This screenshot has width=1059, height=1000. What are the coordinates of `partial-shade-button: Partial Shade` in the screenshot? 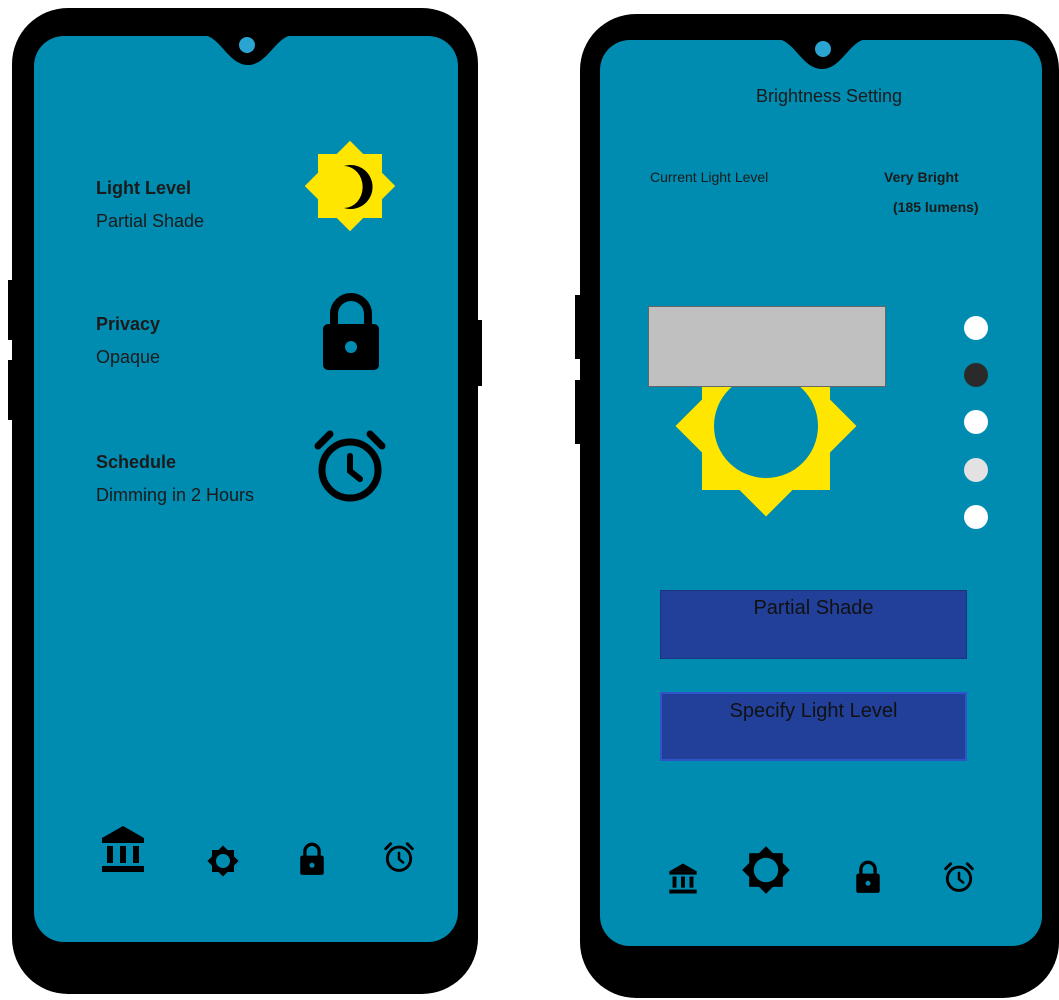 It's located at (813, 624).